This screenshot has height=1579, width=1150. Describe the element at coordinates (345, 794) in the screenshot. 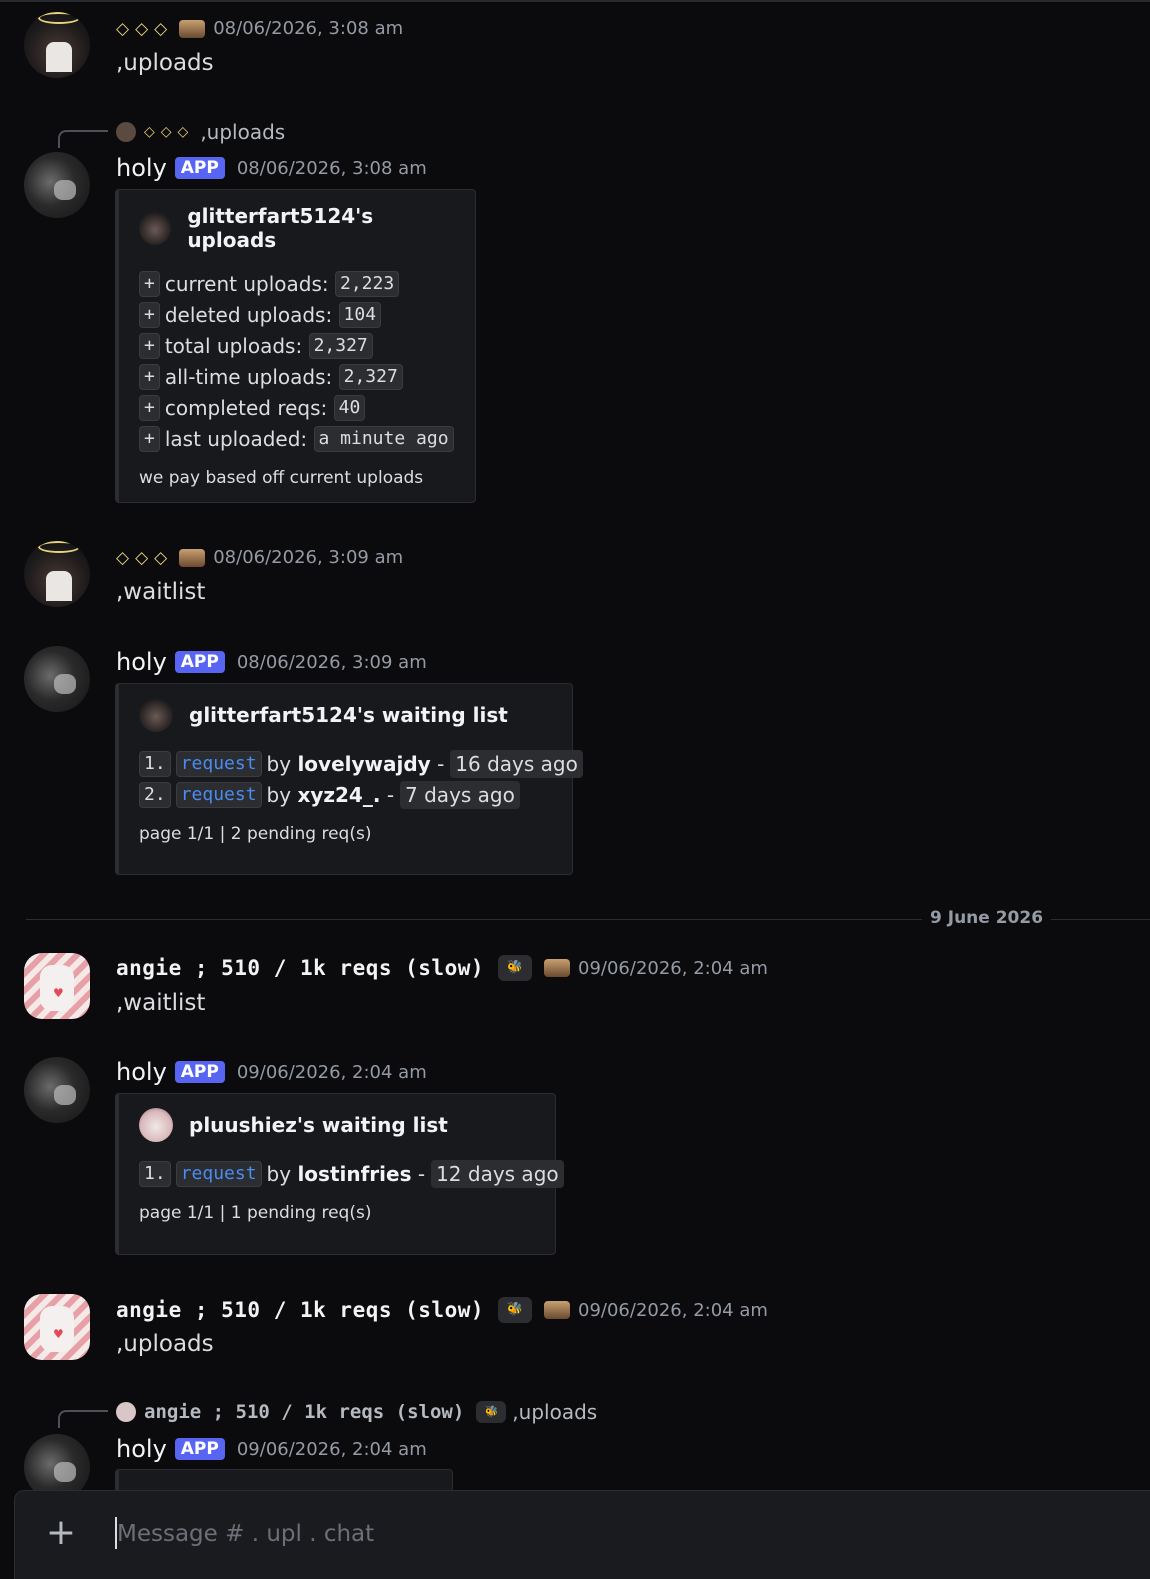

I see `list-item: 2. request by xyz24_. -7 days ago` at that location.